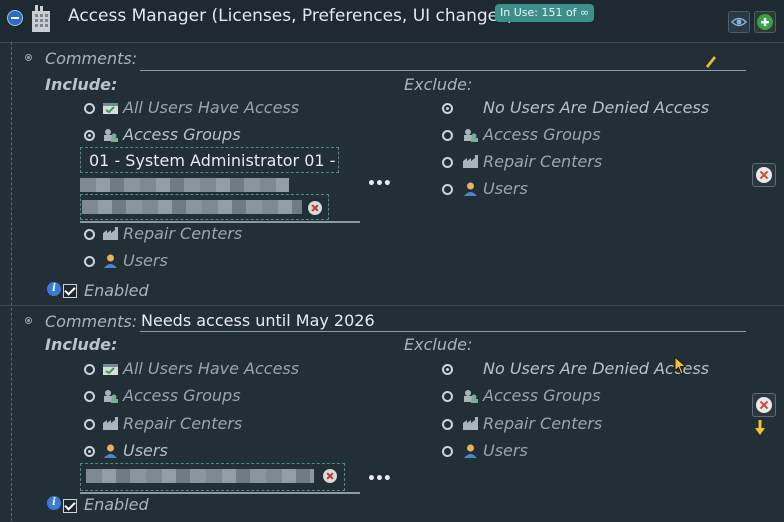 The height and width of the screenshot is (522, 784). Describe the element at coordinates (212, 160) in the screenshot. I see `selected-group-value: 01 - System Administrator 01 -` at that location.